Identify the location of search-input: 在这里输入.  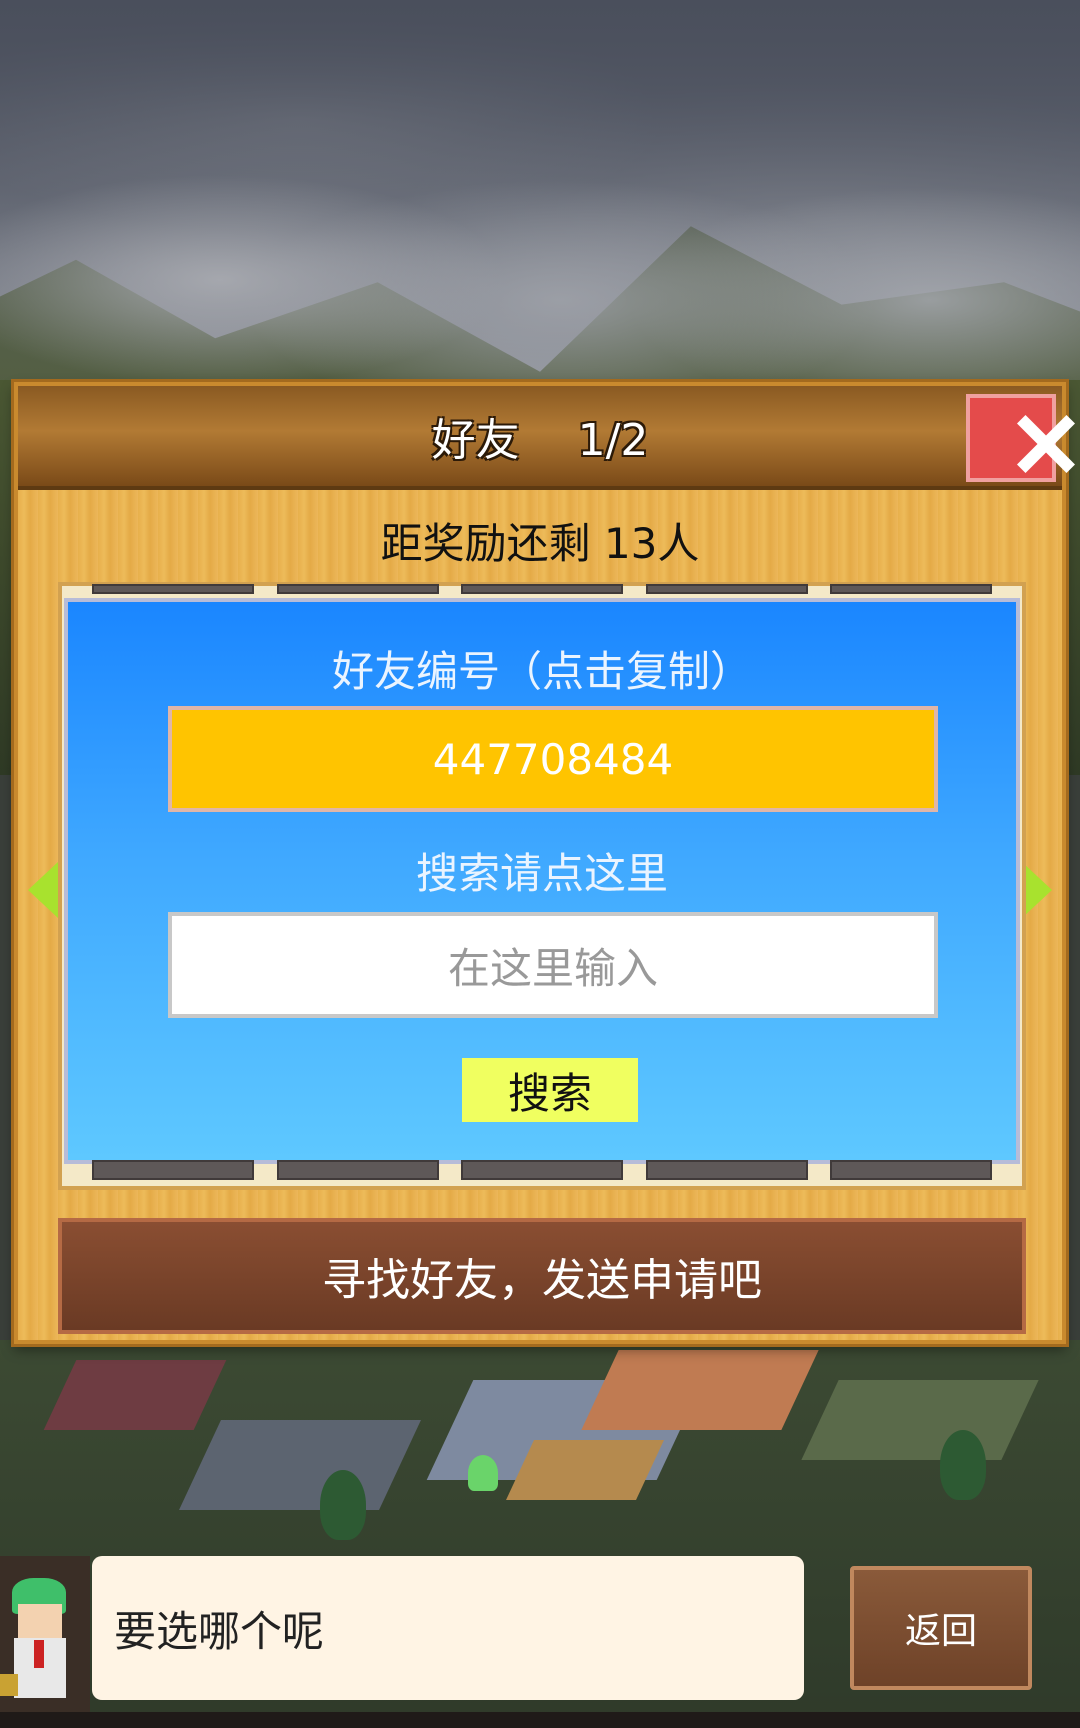
(553, 965).